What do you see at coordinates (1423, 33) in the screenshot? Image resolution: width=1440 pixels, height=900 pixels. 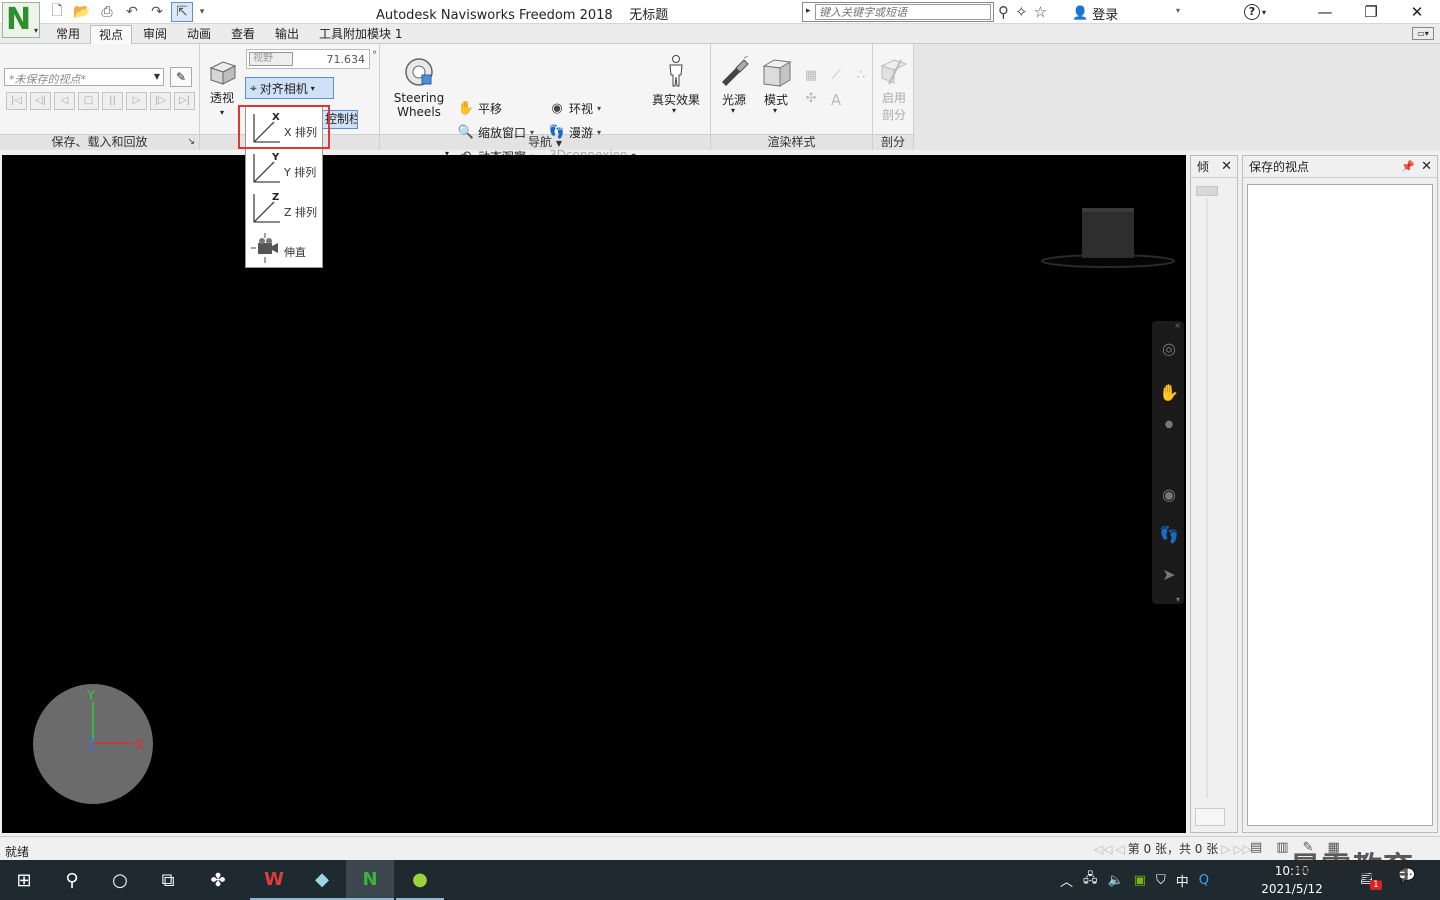 I see `ribbon-minimize-icon: ▭▾` at bounding box center [1423, 33].